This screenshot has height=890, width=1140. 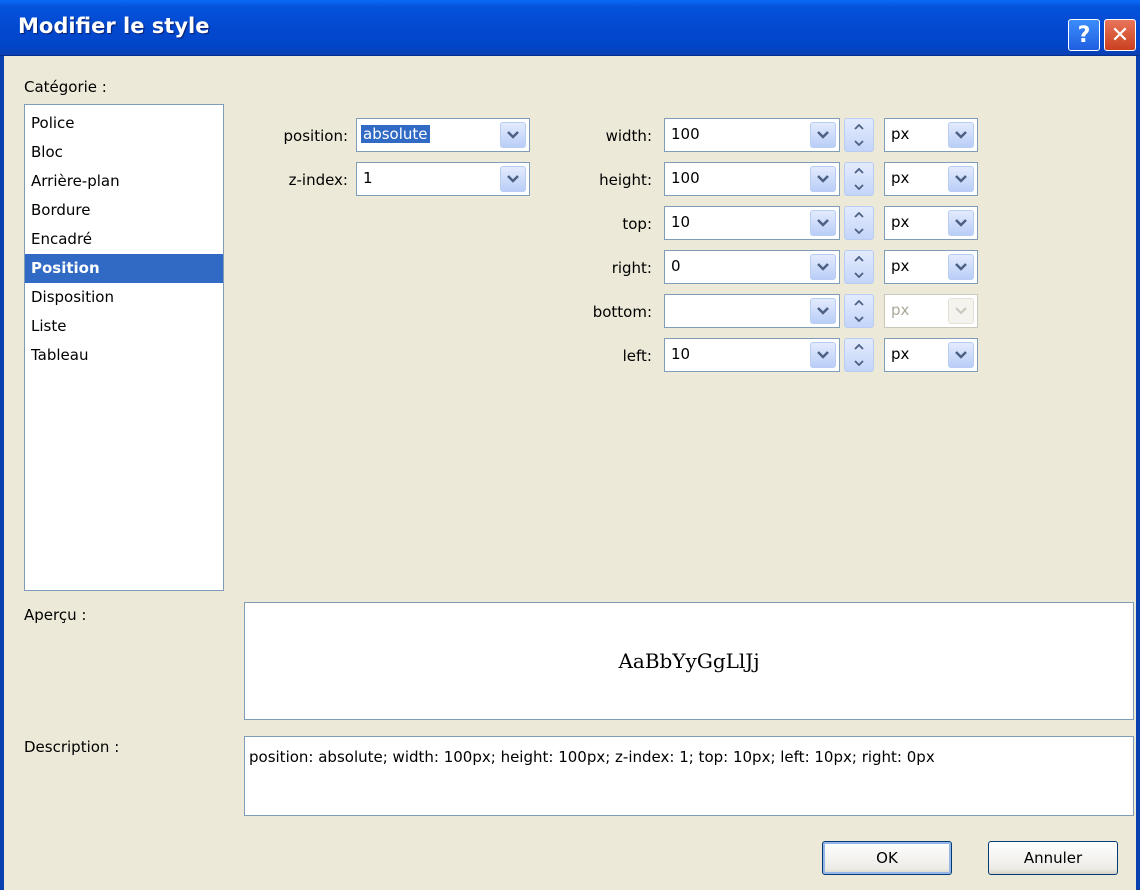 What do you see at coordinates (1053, 858) in the screenshot?
I see `cancel-button: Annuler` at bounding box center [1053, 858].